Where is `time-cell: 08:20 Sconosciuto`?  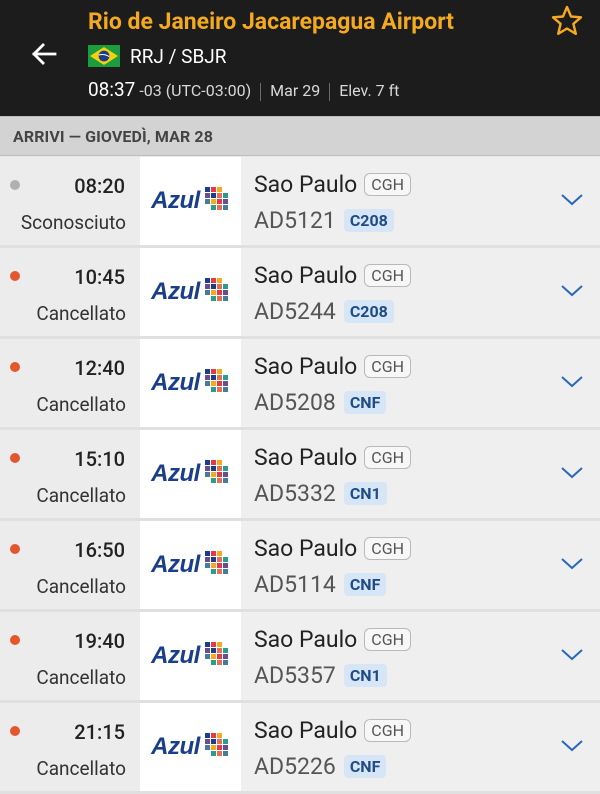
time-cell: 08:20 Sconosciuto is located at coordinates (70, 201).